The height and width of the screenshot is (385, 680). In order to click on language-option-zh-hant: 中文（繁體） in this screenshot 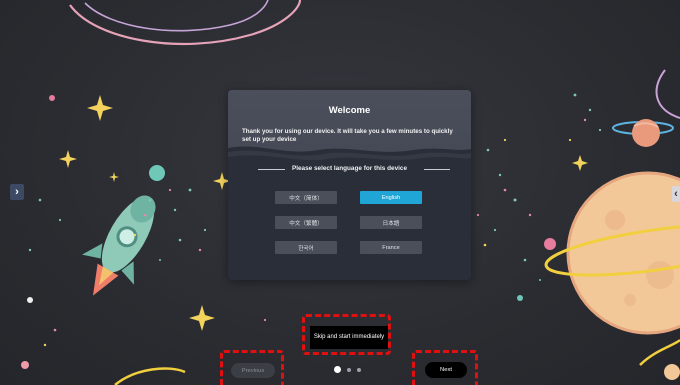, I will do `click(306, 222)`.